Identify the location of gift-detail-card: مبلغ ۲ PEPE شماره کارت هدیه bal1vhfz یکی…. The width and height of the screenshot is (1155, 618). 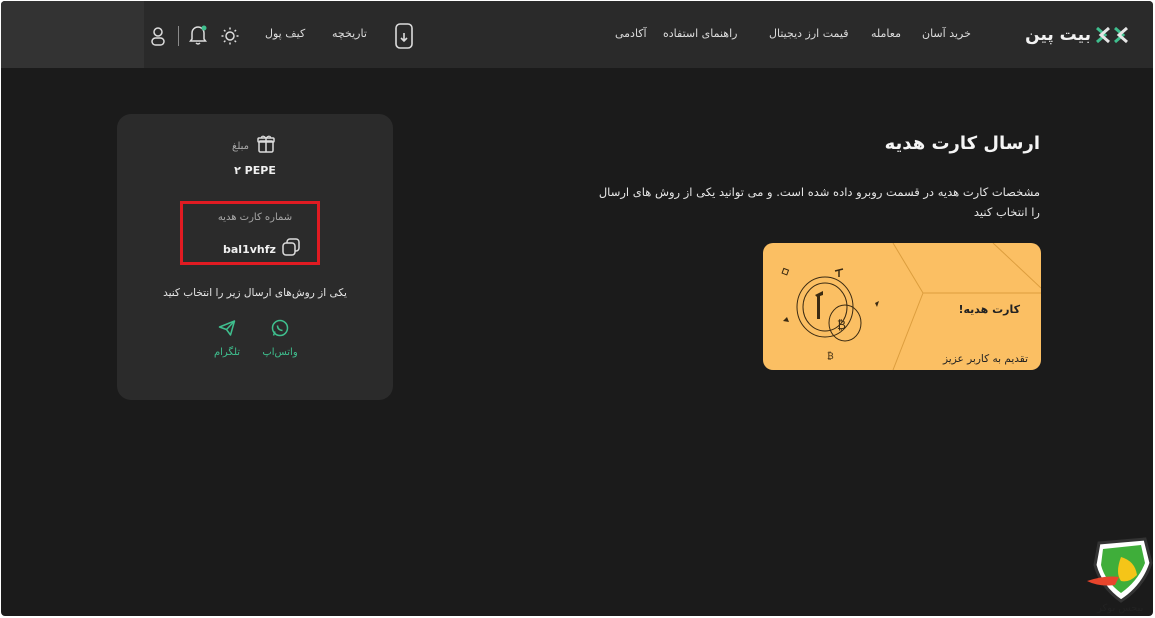
(255, 257).